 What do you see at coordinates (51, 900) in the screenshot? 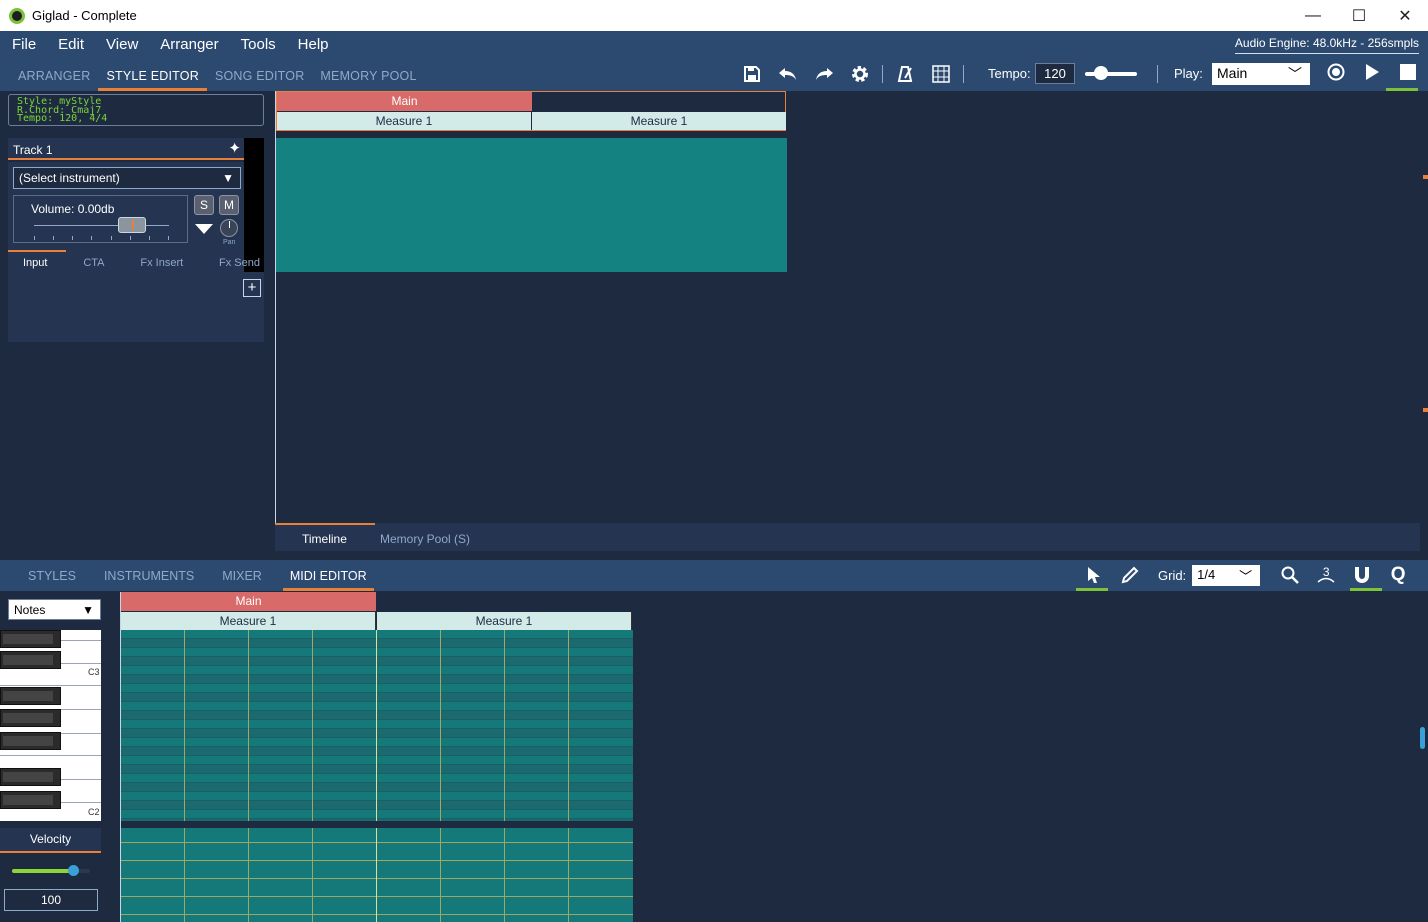
I see `velocity-input: 100` at bounding box center [51, 900].